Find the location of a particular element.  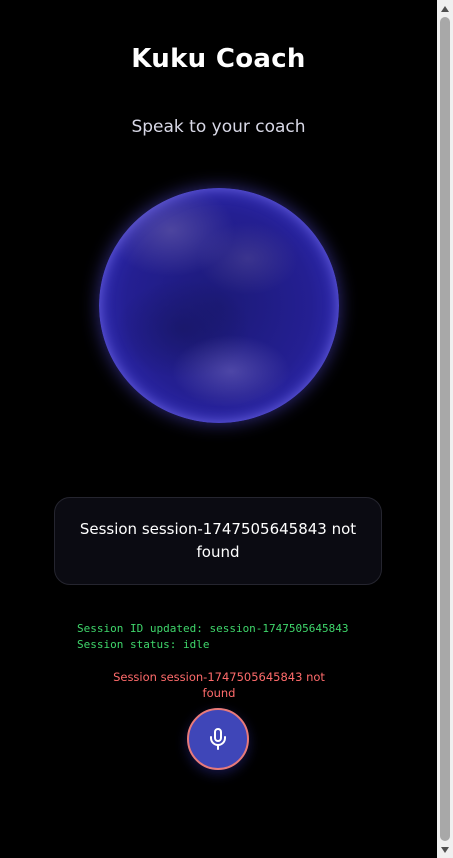

status-card: Session session-1747505645843 not found is located at coordinates (218, 541).